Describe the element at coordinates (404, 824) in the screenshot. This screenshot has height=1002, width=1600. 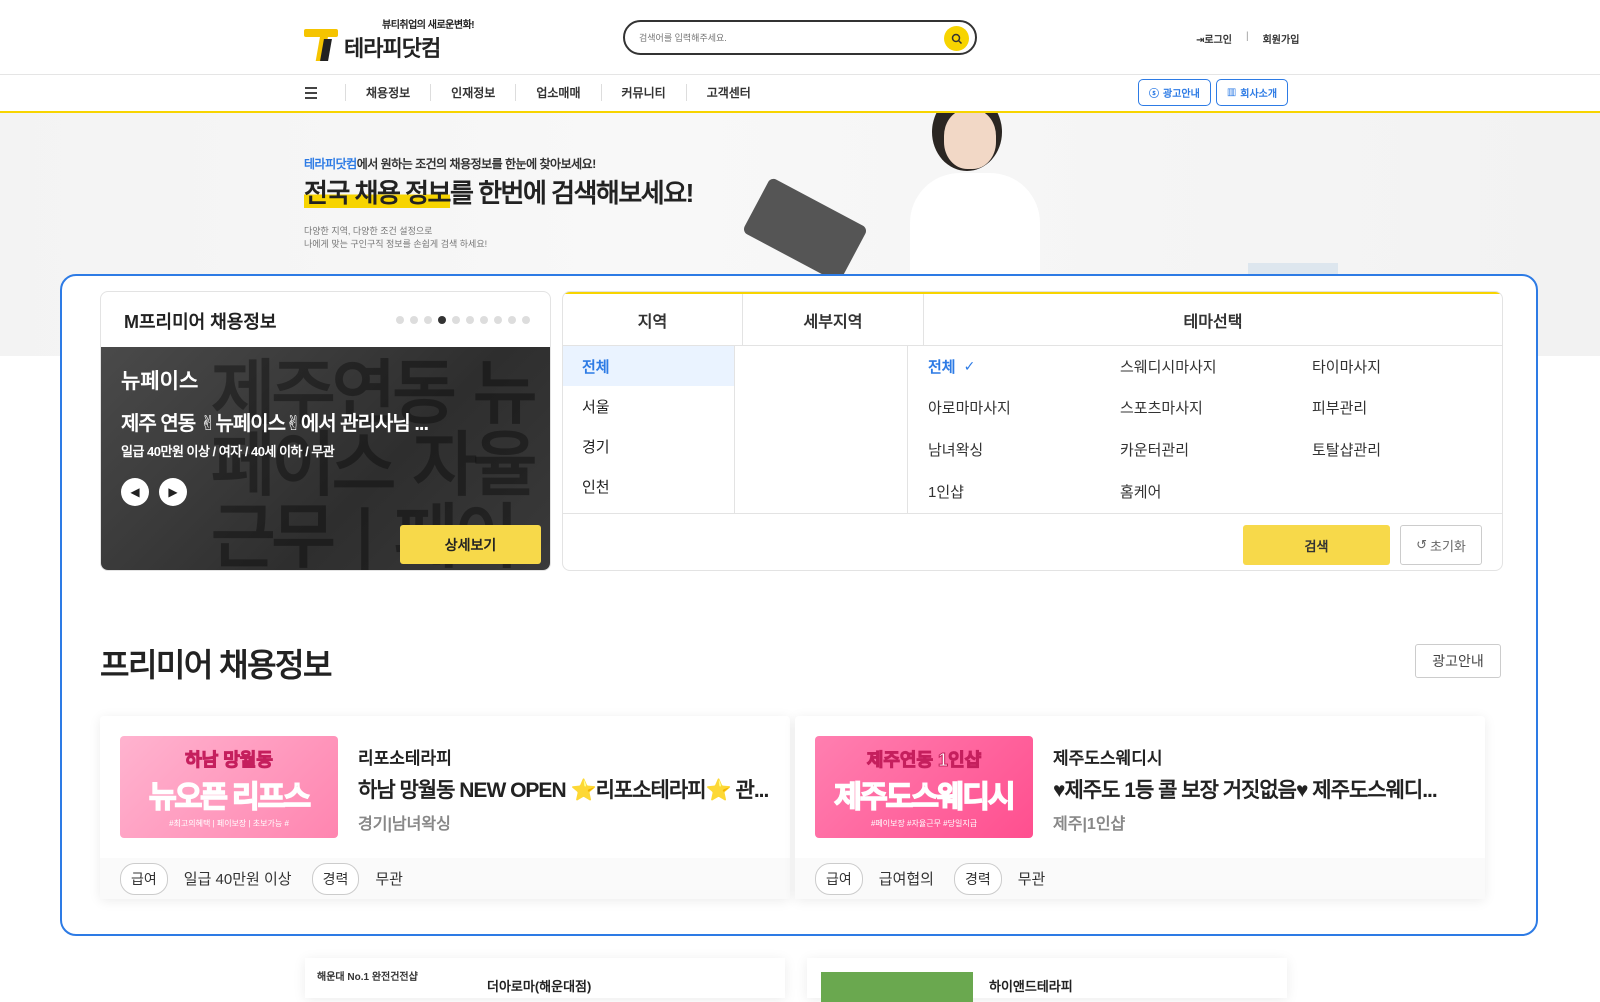
I see `job-card-location: 경기|남녀왁싱` at that location.